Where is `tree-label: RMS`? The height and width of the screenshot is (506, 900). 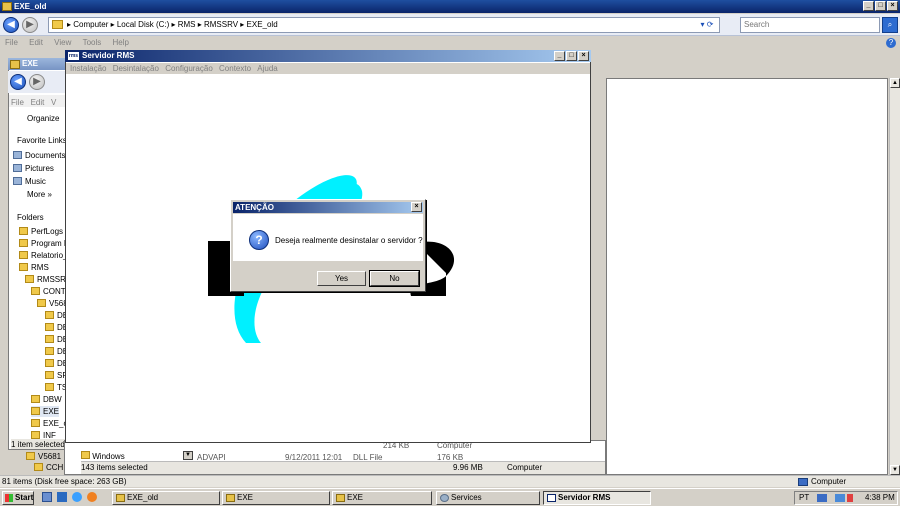
tree-label: RMS is located at coordinates (40, 267).